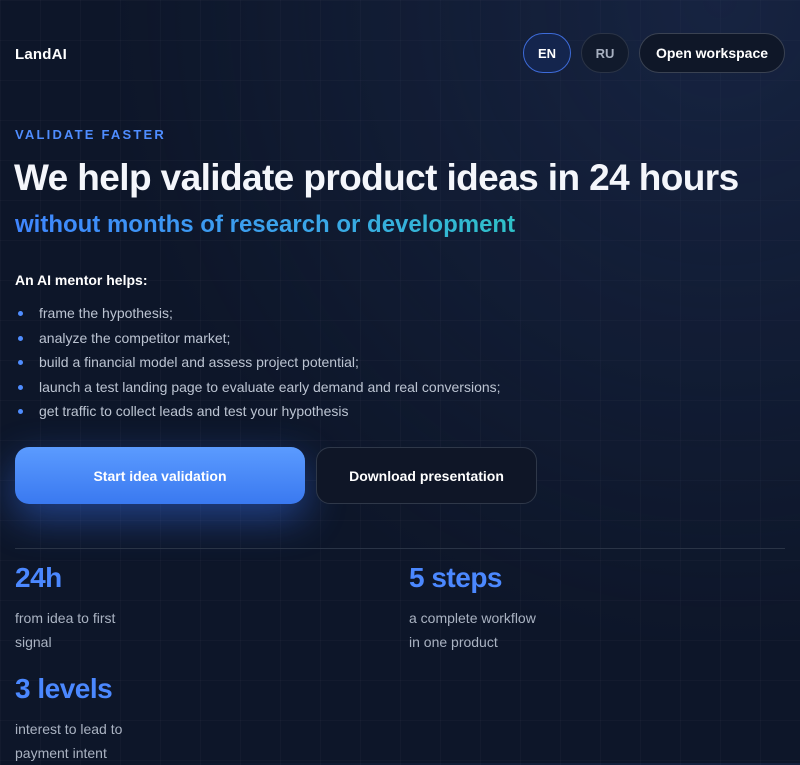 This screenshot has width=800, height=765. What do you see at coordinates (64, 688) in the screenshot?
I see `stat-value: 3 levels` at bounding box center [64, 688].